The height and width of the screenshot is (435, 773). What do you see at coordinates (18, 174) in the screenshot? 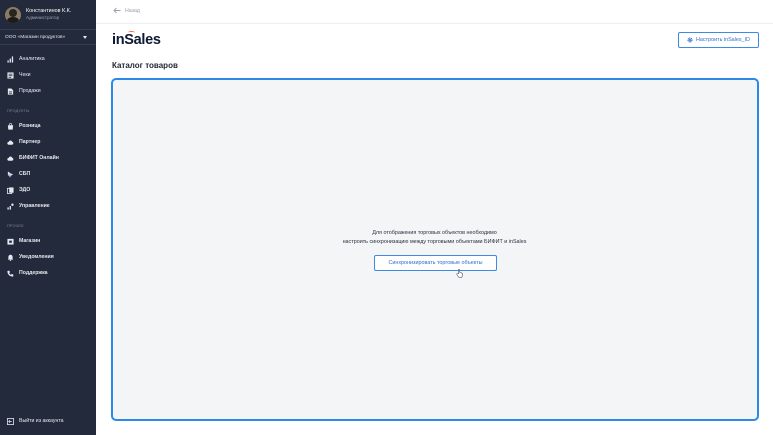
I see `sidebar-item-sbp: СБП` at bounding box center [18, 174].